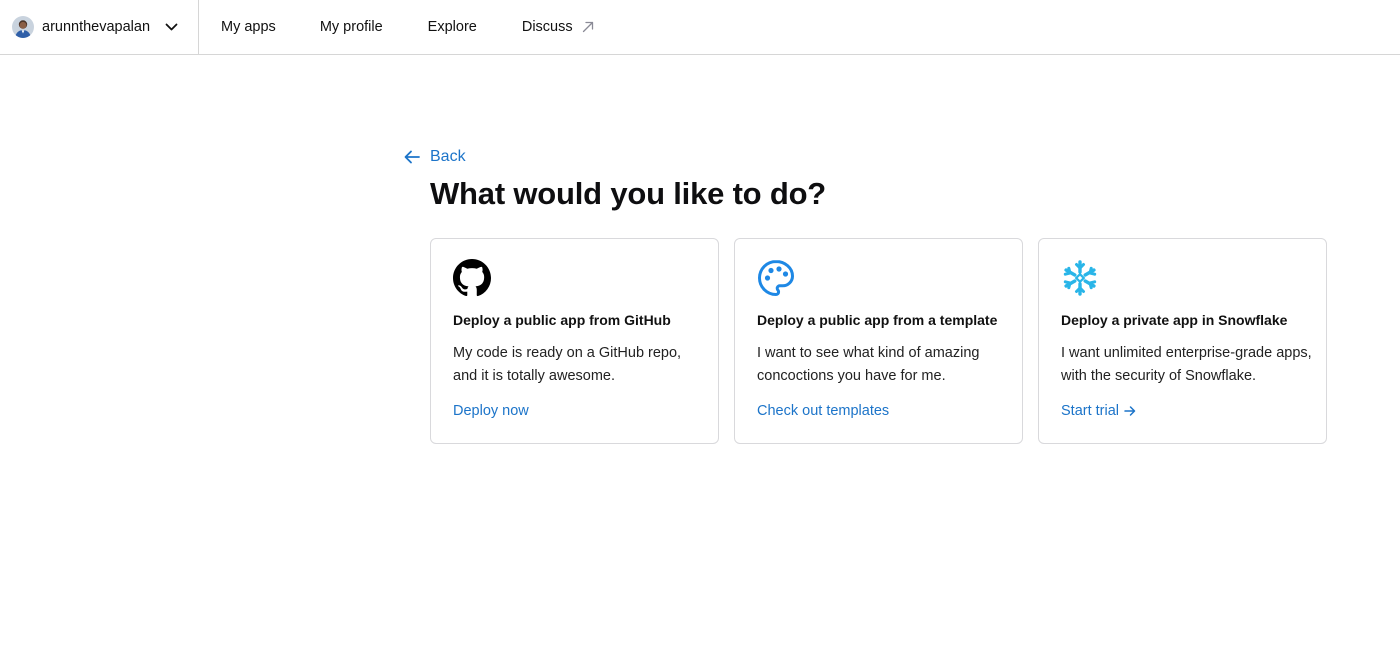 Image resolution: width=1400 pixels, height=651 pixels. I want to click on page-title: What would you like to do?, so click(628, 193).